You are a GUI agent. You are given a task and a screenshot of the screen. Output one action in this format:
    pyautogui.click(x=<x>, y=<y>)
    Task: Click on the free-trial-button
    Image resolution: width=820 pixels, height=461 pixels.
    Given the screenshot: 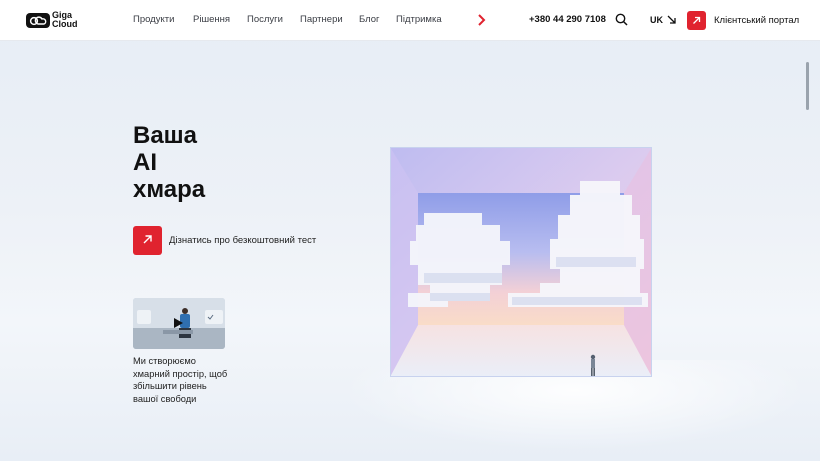 What is the action you would take?
    pyautogui.click(x=147, y=240)
    